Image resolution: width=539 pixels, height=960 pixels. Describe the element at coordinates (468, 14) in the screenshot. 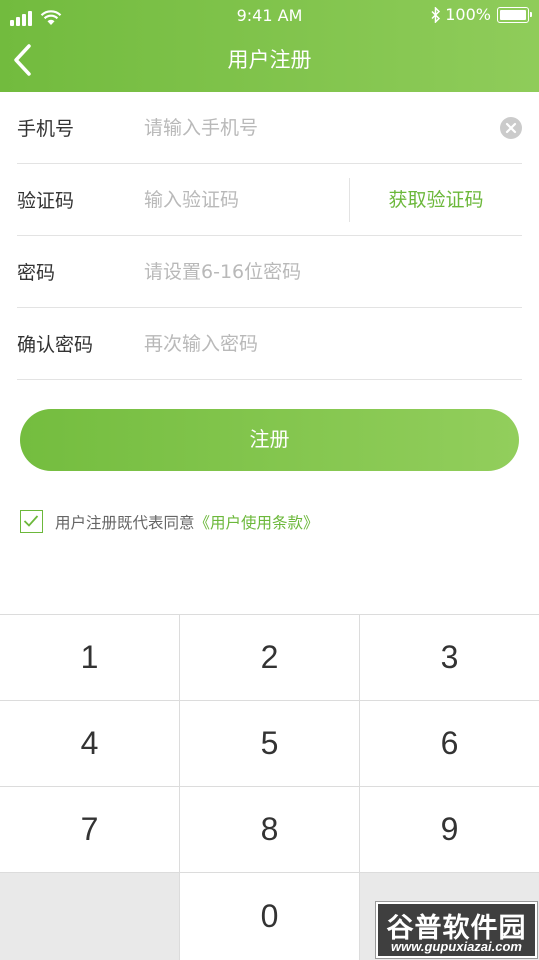

I see `battery-percent: 100%` at that location.